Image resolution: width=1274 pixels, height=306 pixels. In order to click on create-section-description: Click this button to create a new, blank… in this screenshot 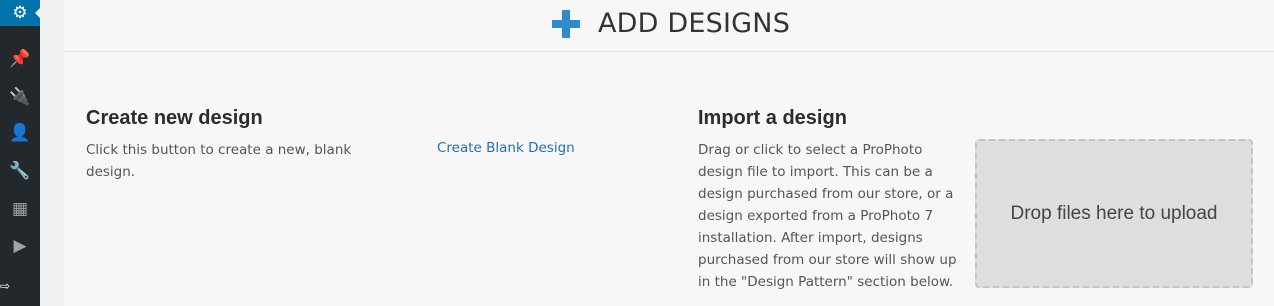, I will do `click(219, 161)`.